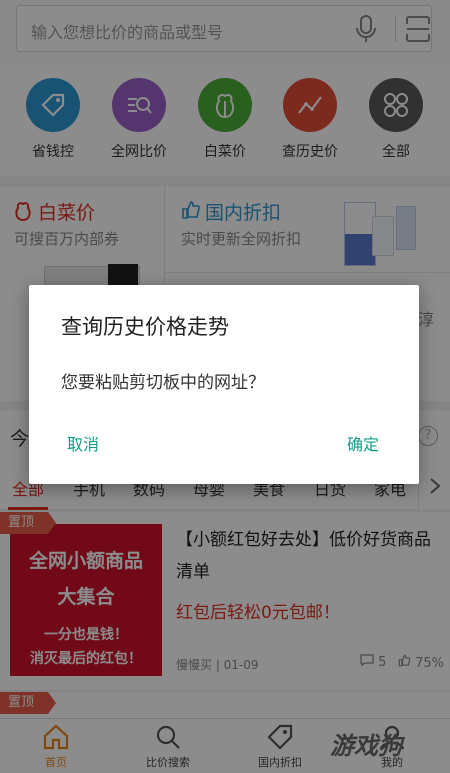 The image size is (450, 773). Describe the element at coordinates (83, 443) in the screenshot. I see `cancel-button: 取消` at that location.